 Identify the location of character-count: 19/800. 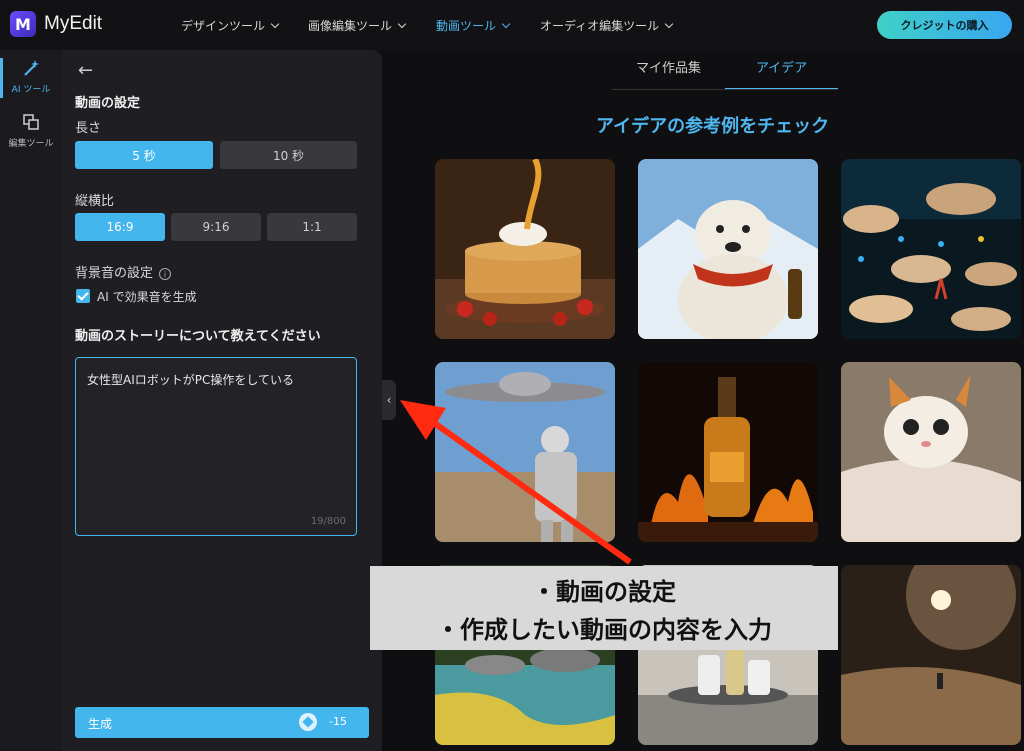
(328, 521).